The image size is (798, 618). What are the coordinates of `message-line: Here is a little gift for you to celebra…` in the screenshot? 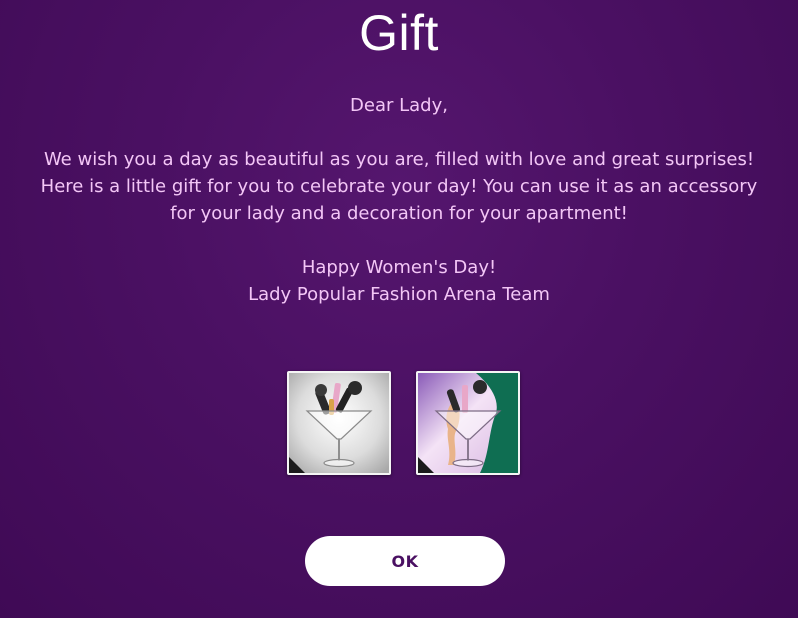 It's located at (399, 186).